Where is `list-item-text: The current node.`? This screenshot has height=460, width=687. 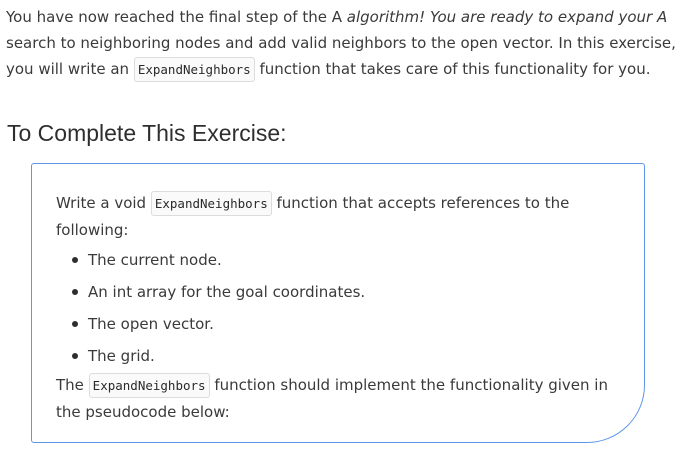 list-item-text: The current node. is located at coordinates (155, 260).